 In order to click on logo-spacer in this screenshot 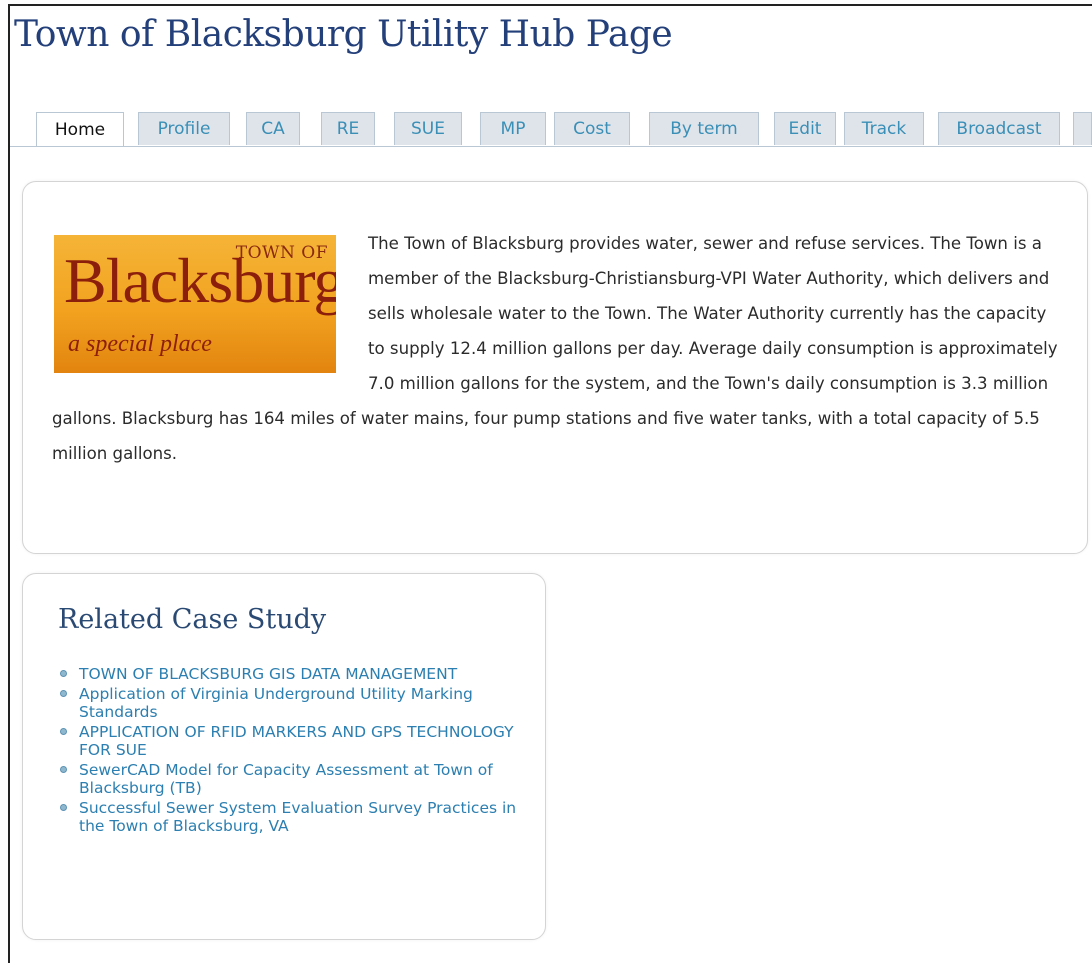, I will do `click(210, 313)`.